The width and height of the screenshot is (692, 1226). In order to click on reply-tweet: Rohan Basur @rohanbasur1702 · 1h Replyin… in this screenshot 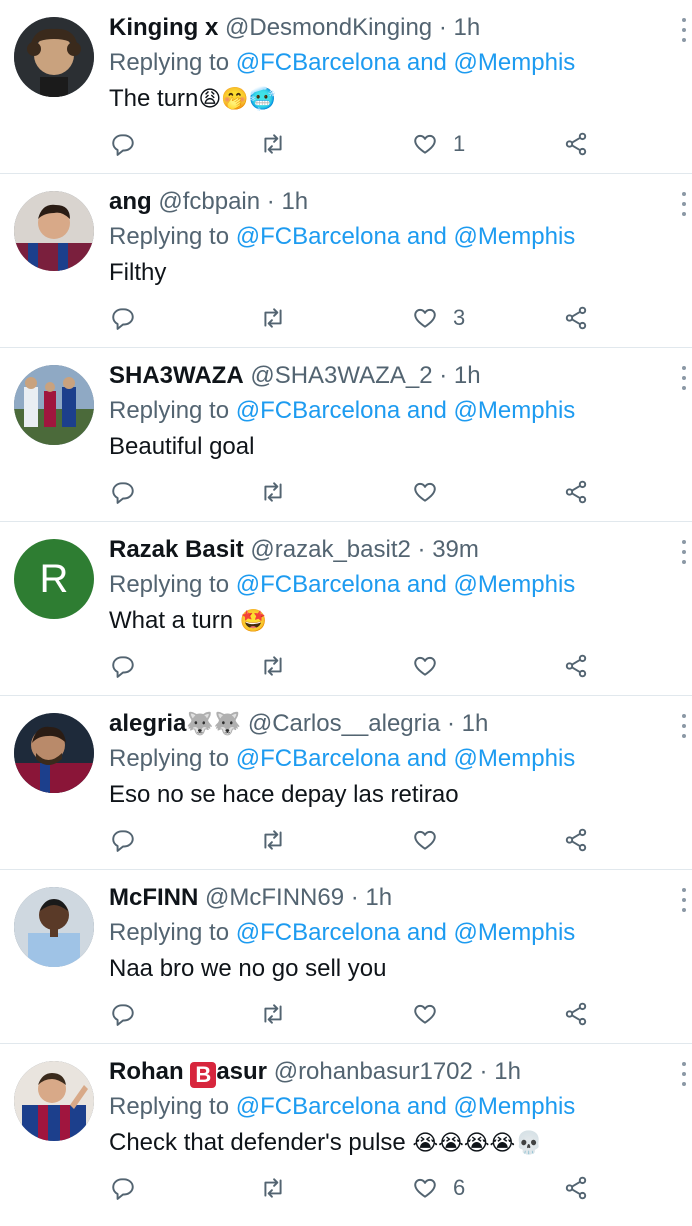, I will do `click(346, 1131)`.